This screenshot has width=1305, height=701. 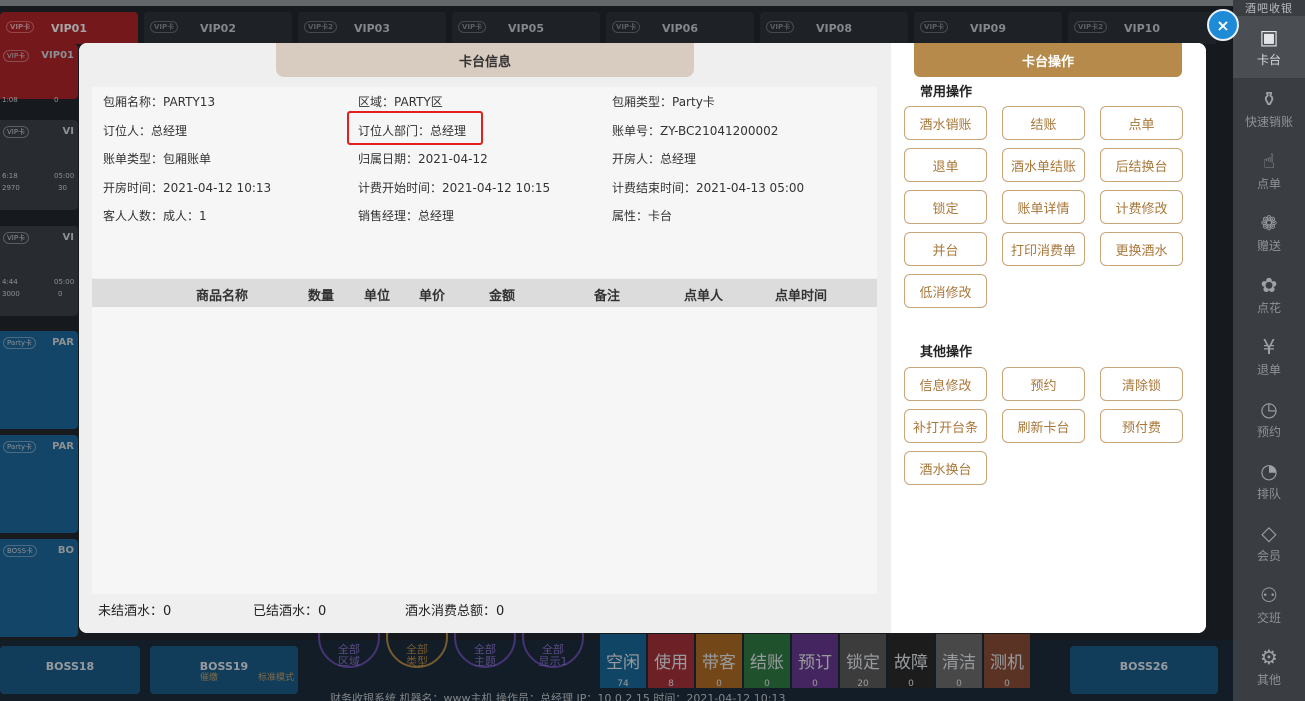 I want to click on sidebar-item: ⚱ 快速销账, so click(x=1269, y=109).